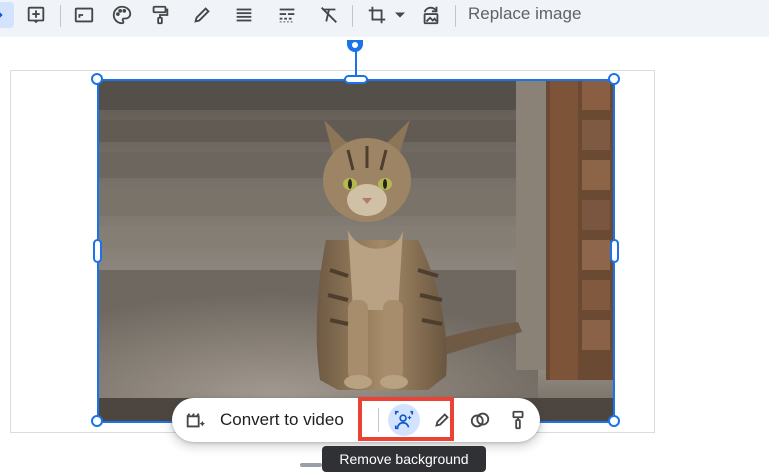 This screenshot has width=769, height=474. Describe the element at coordinates (356, 420) in the screenshot. I see `floating-image-toolbar: Convert to video` at that location.